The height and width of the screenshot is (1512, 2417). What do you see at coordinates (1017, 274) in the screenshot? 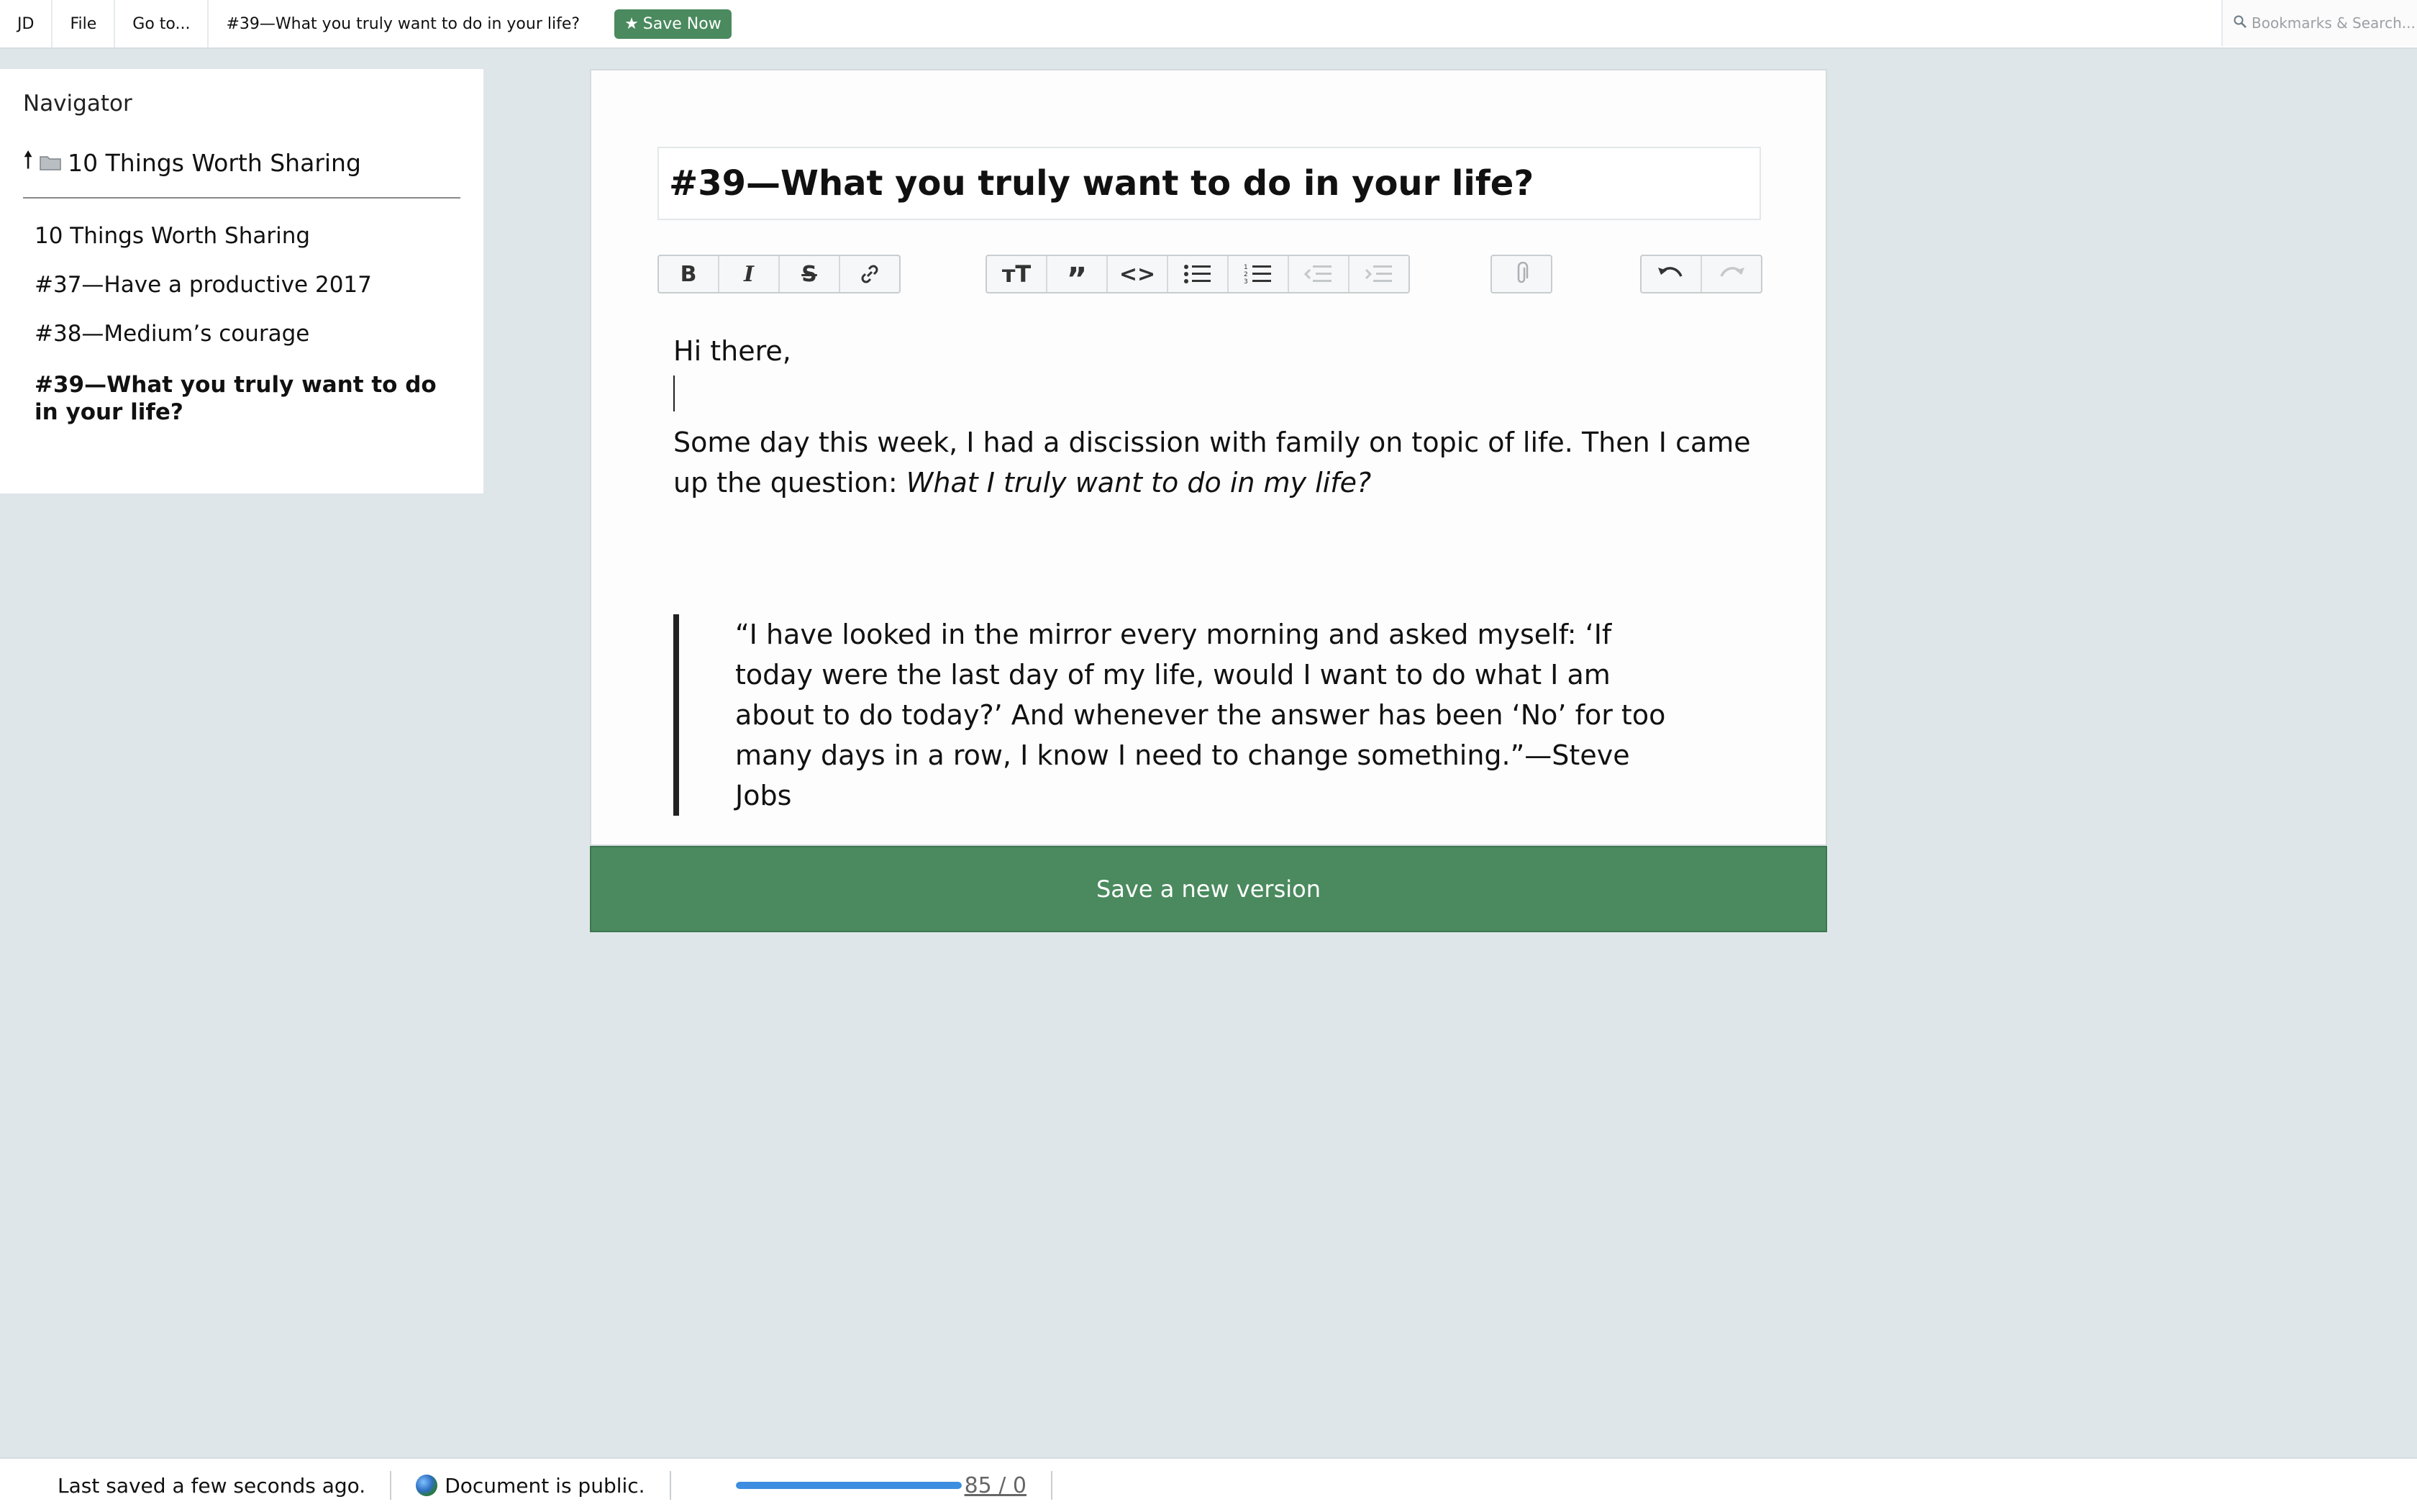
I see `heading-icon: тT` at bounding box center [1017, 274].